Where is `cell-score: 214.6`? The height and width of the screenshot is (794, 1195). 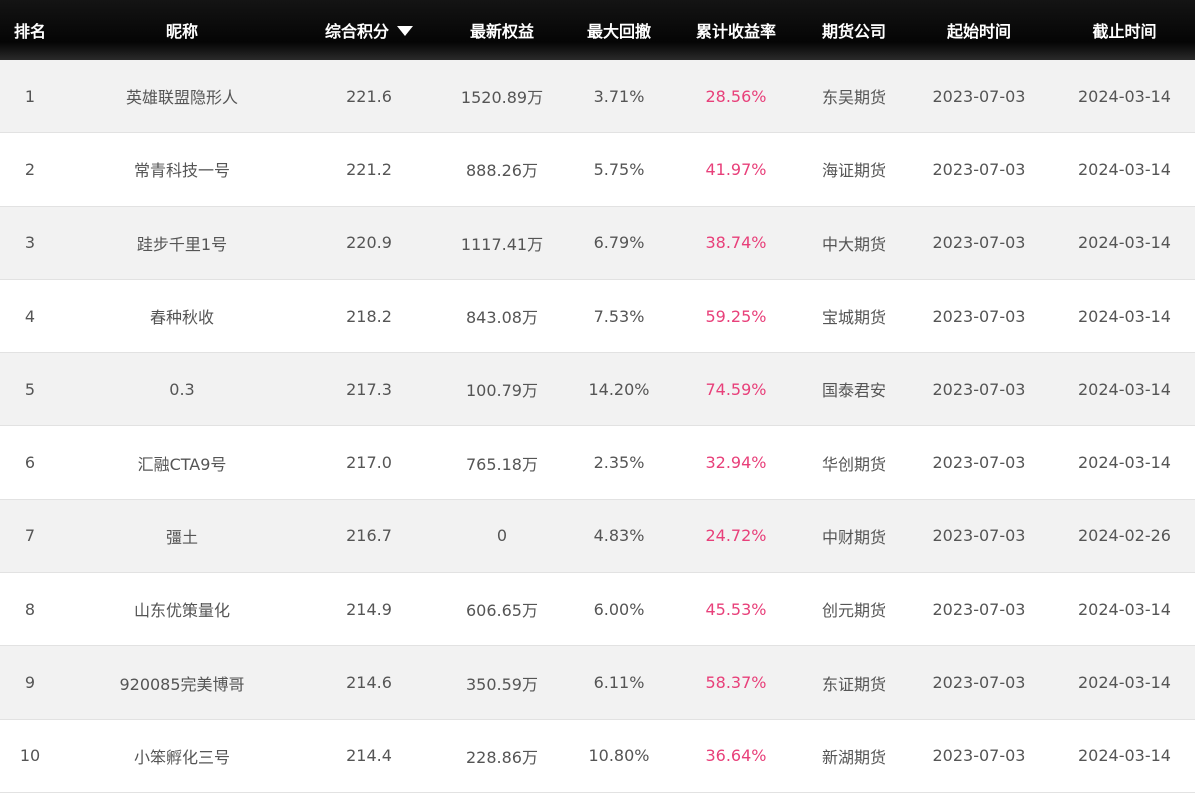
cell-score: 214.6 is located at coordinates (369, 683).